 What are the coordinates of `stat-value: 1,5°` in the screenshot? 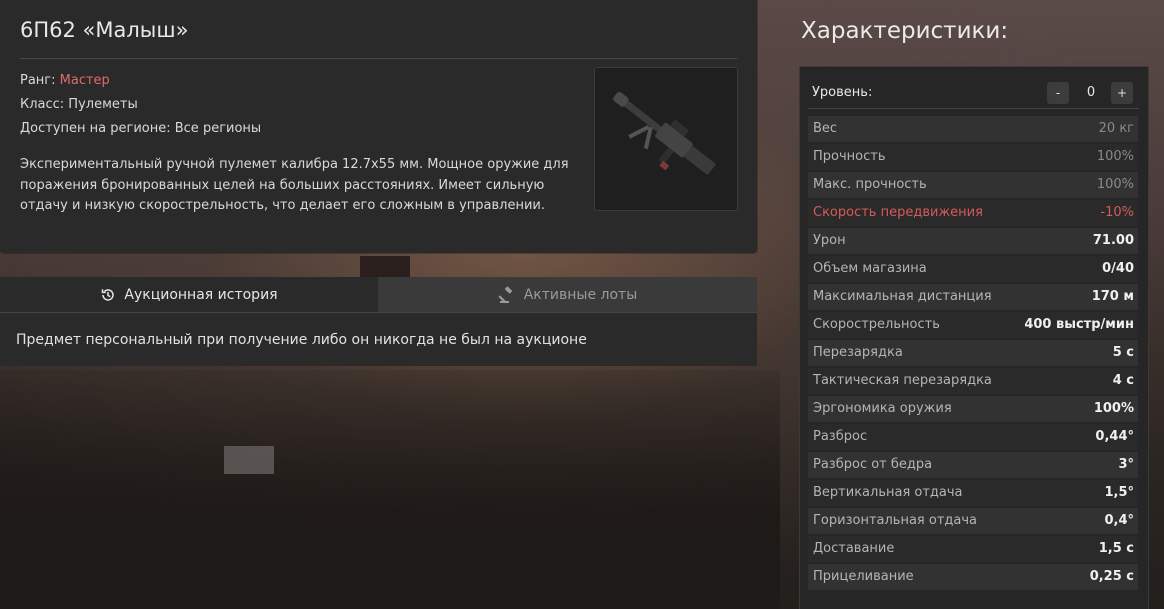 It's located at (1119, 492).